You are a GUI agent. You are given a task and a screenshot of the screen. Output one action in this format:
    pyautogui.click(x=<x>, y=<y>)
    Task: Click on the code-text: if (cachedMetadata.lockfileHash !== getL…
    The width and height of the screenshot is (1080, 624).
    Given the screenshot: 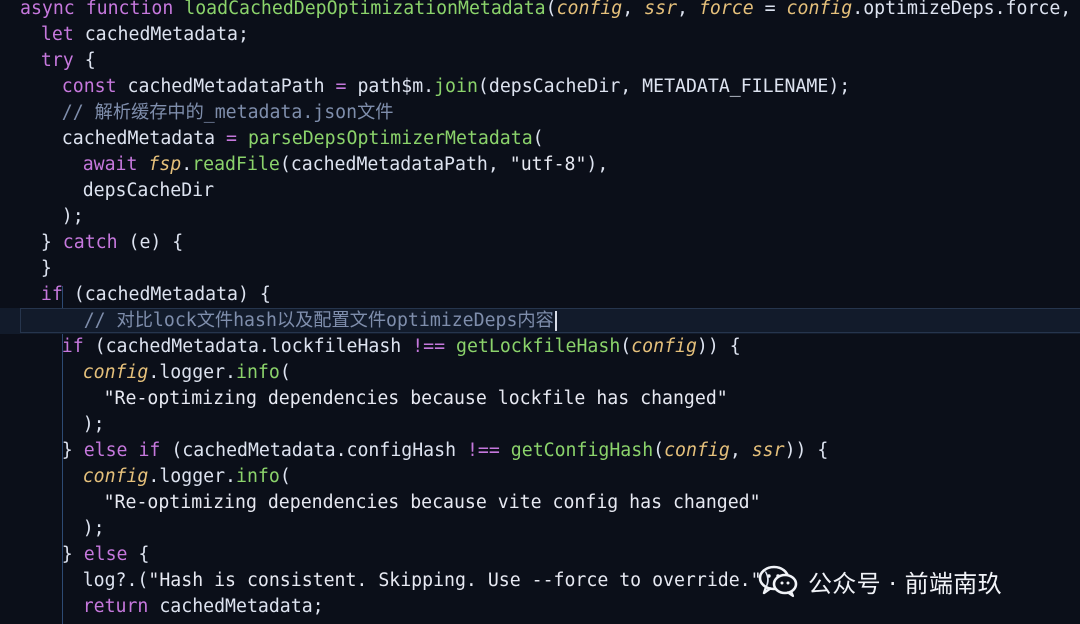 What is the action you would take?
    pyautogui.click(x=401, y=347)
    